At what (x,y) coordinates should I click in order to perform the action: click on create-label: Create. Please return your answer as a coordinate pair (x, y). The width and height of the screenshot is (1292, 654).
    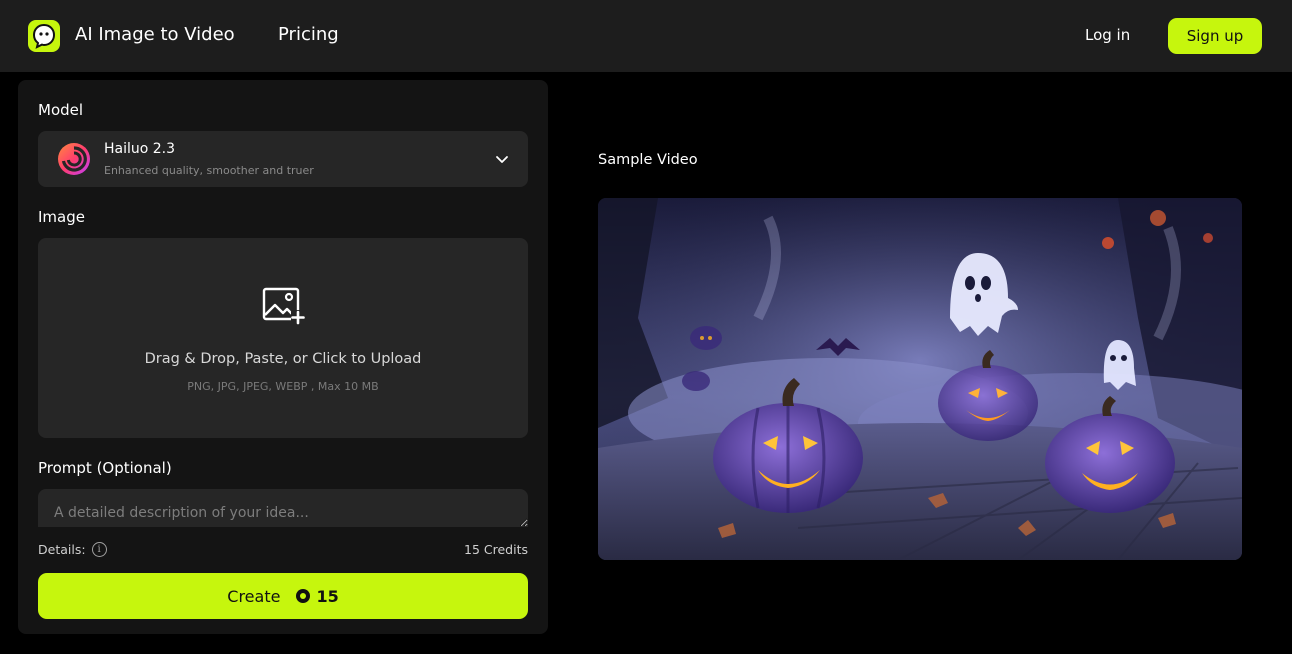
    Looking at the image, I should click on (254, 596).